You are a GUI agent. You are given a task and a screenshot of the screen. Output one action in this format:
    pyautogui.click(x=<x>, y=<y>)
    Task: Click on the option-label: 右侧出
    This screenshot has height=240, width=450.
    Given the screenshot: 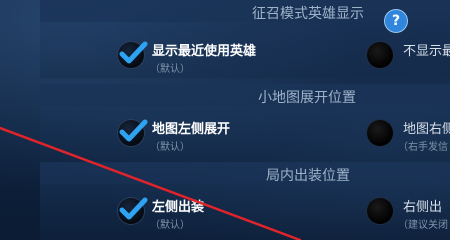 What is the action you would take?
    pyautogui.click(x=422, y=205)
    